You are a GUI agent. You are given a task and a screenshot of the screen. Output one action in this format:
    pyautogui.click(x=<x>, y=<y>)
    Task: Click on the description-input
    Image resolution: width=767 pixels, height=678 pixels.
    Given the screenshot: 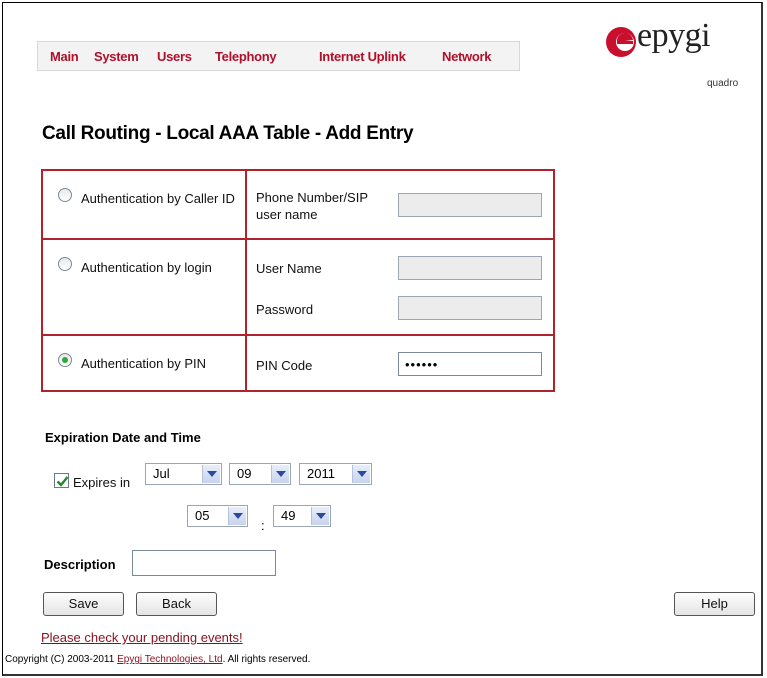 What is the action you would take?
    pyautogui.click(x=204, y=563)
    